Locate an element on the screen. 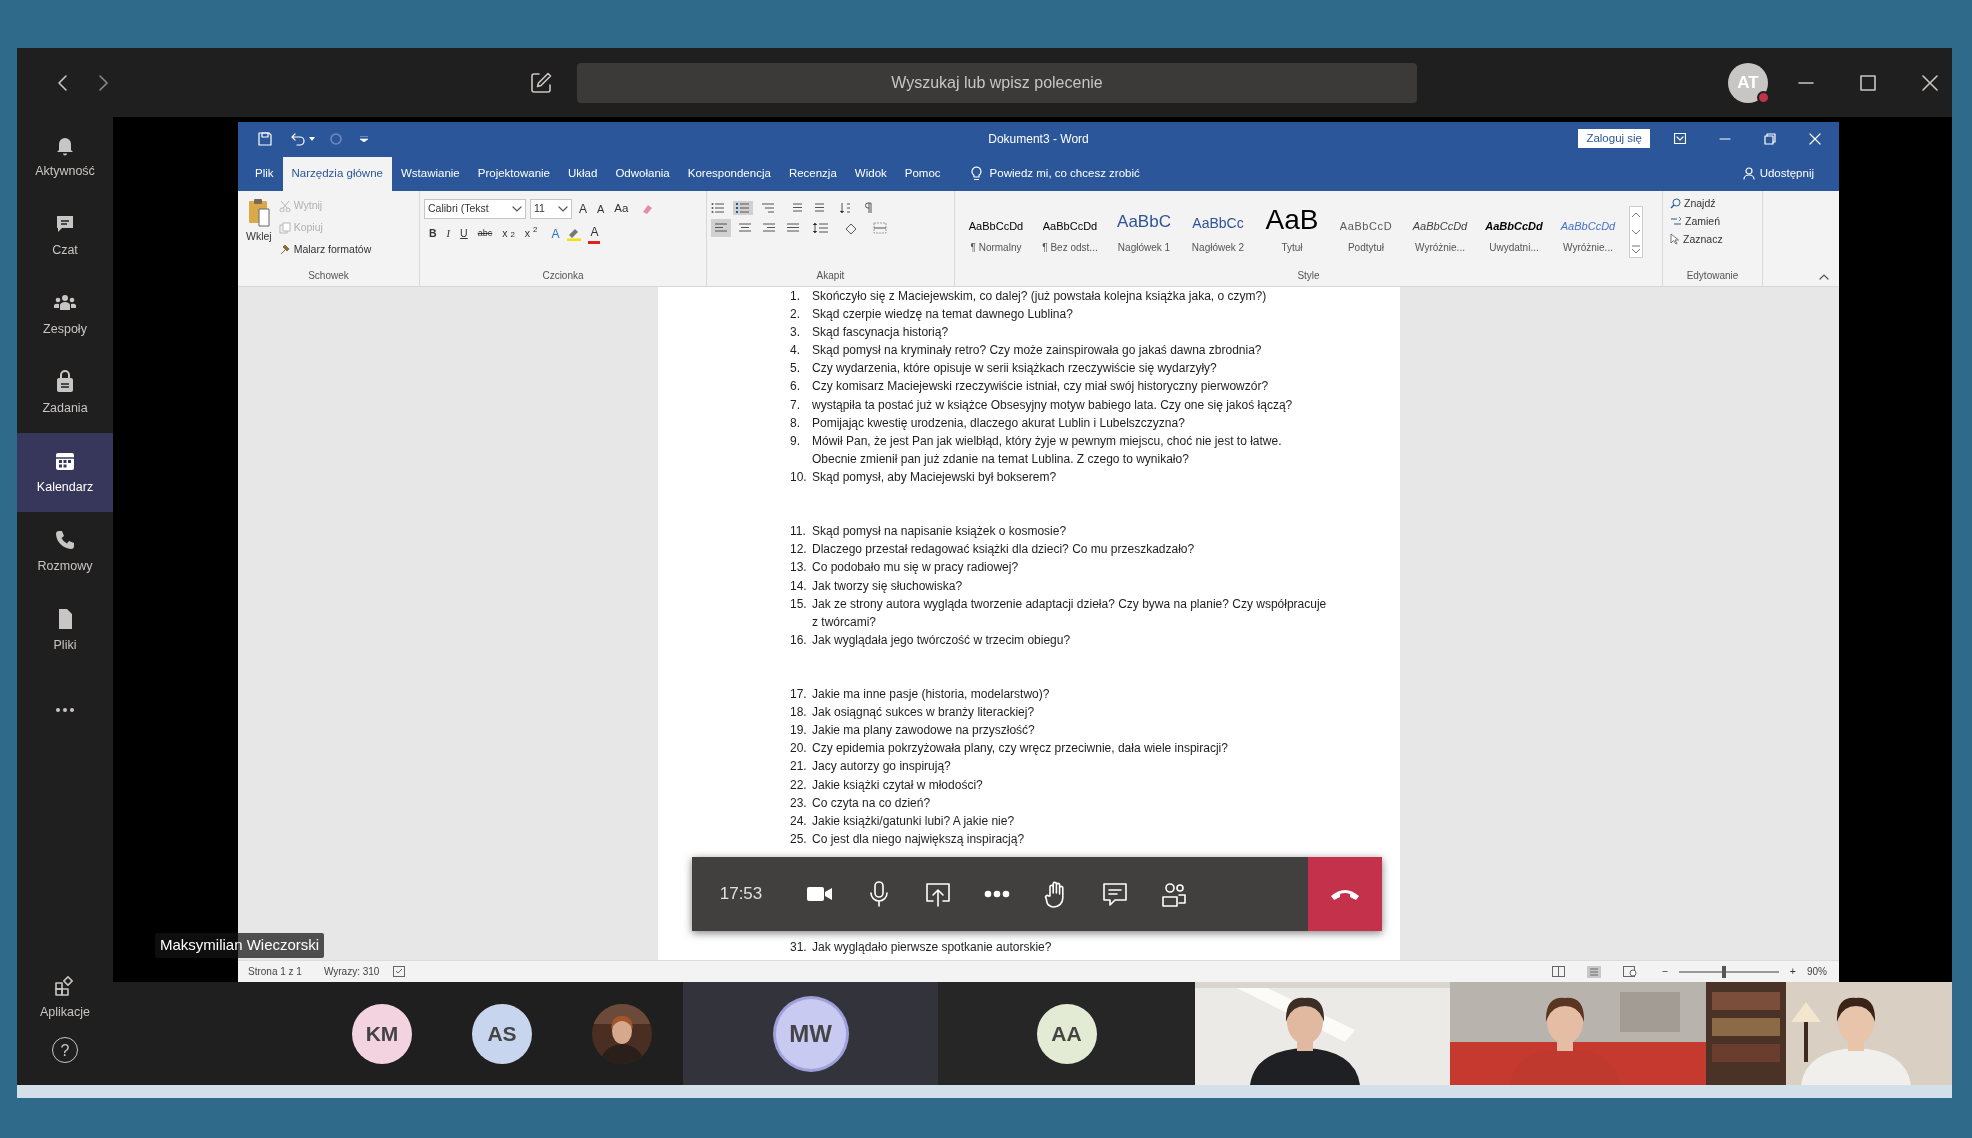 This screenshot has width=1972, height=1138. ribbon-tab: Odwołania is located at coordinates (642, 173).